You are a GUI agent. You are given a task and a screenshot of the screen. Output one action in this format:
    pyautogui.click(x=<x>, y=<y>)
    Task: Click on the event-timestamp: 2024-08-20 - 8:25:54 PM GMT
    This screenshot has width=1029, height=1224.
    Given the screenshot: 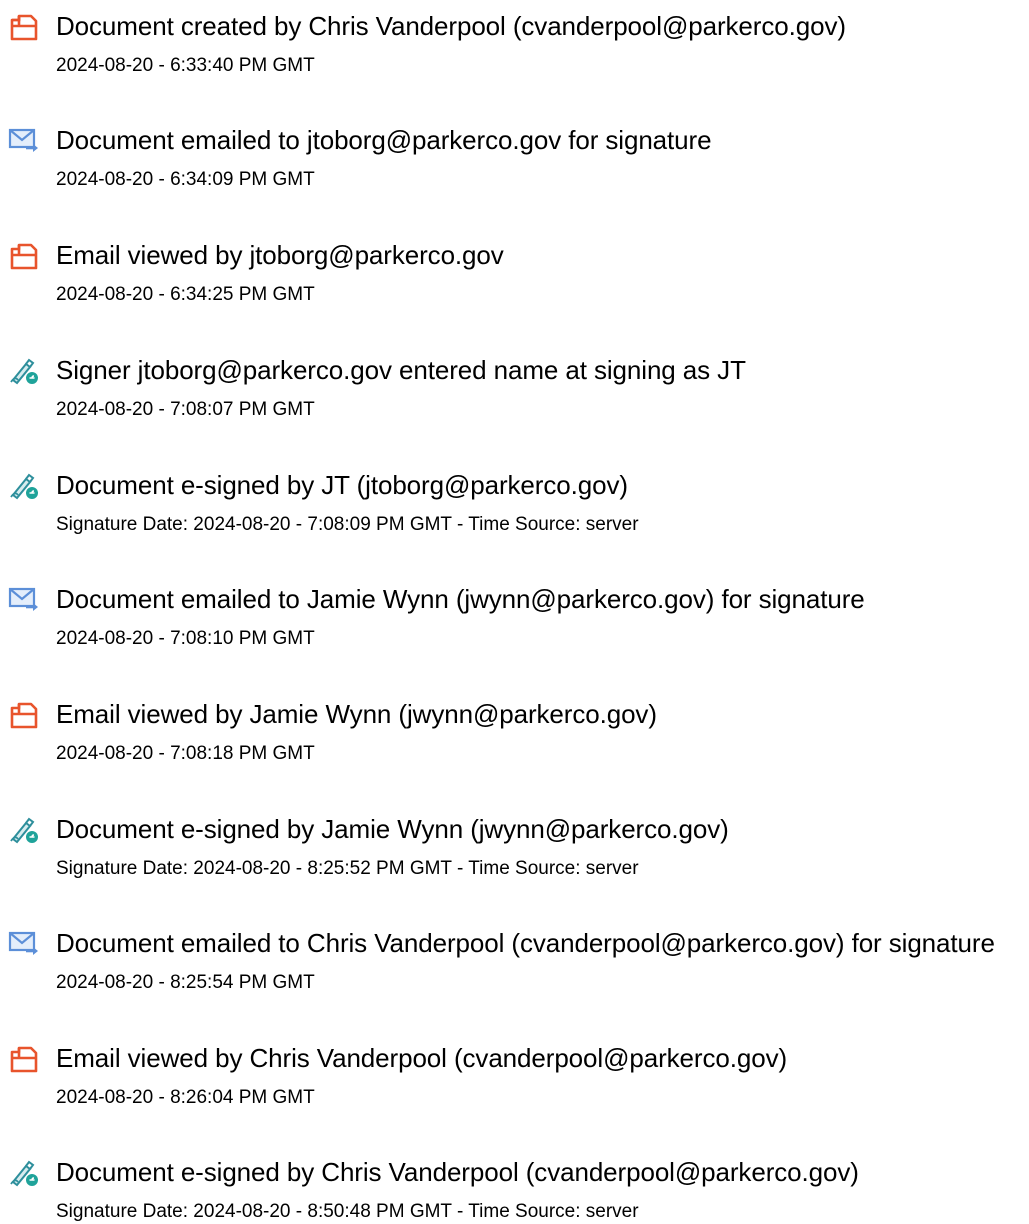 What is the action you would take?
    pyautogui.click(x=185, y=982)
    